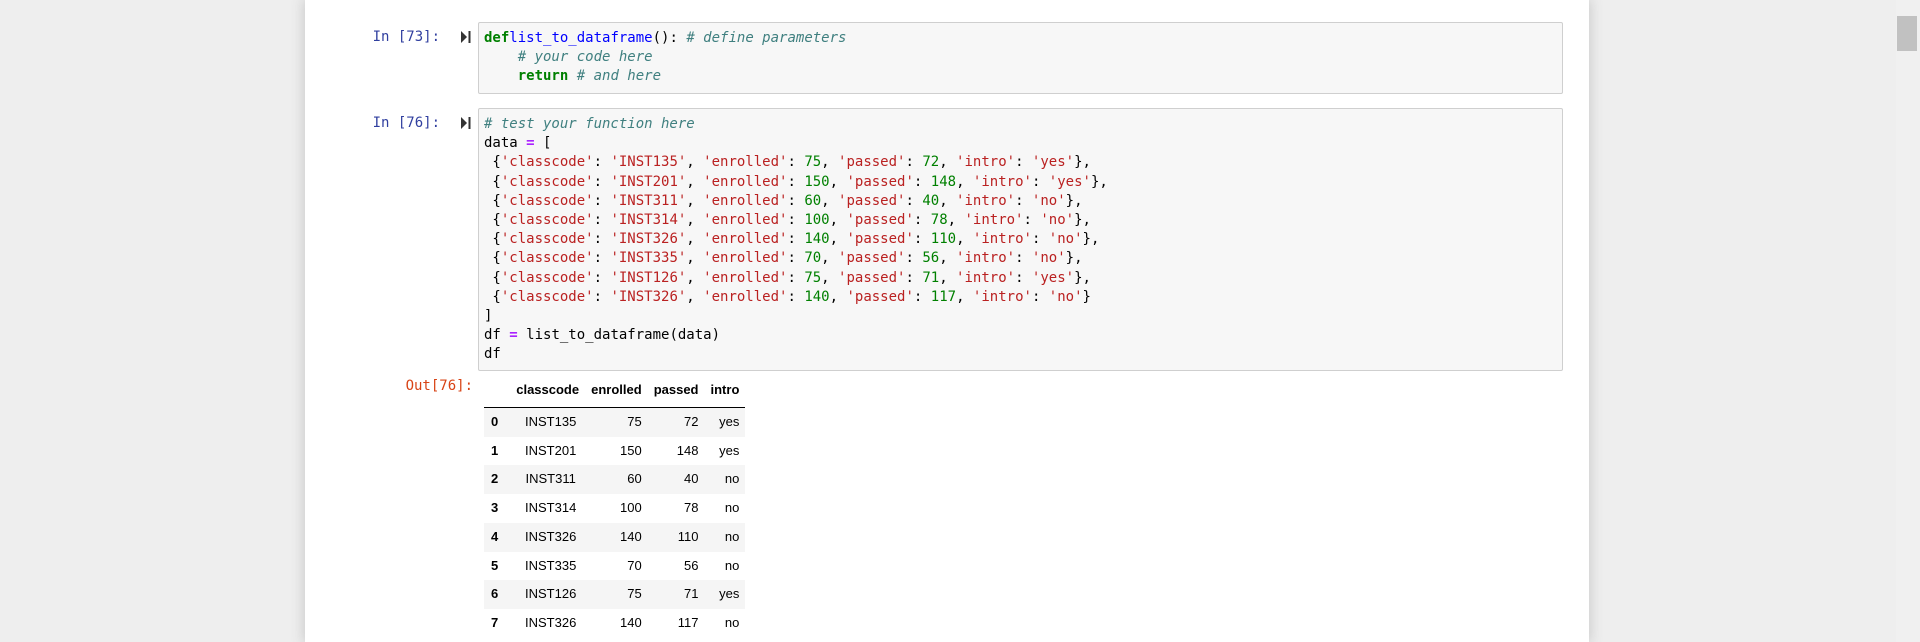 This screenshot has height=642, width=1920. Describe the element at coordinates (634, 479) in the screenshot. I see `cell-enrolled: 60` at that location.